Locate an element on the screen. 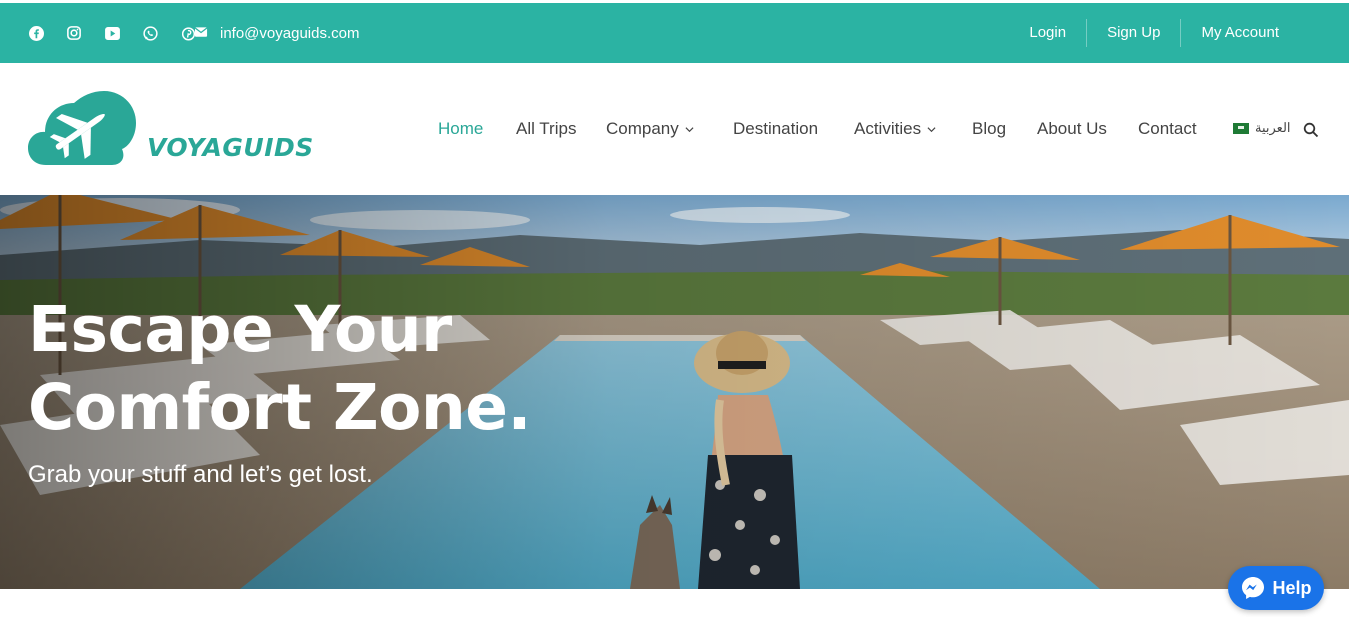 This screenshot has height=617, width=1349. my-account-link: My Account is located at coordinates (1239, 33).